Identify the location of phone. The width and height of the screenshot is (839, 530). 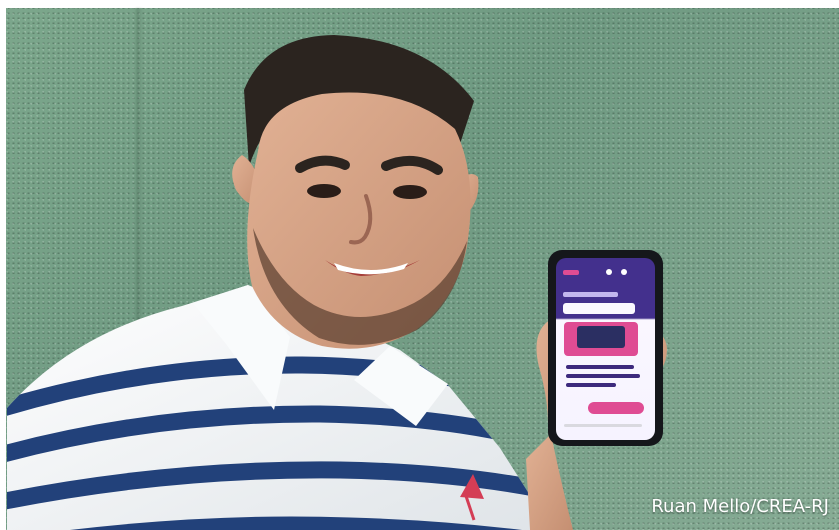
(605, 348).